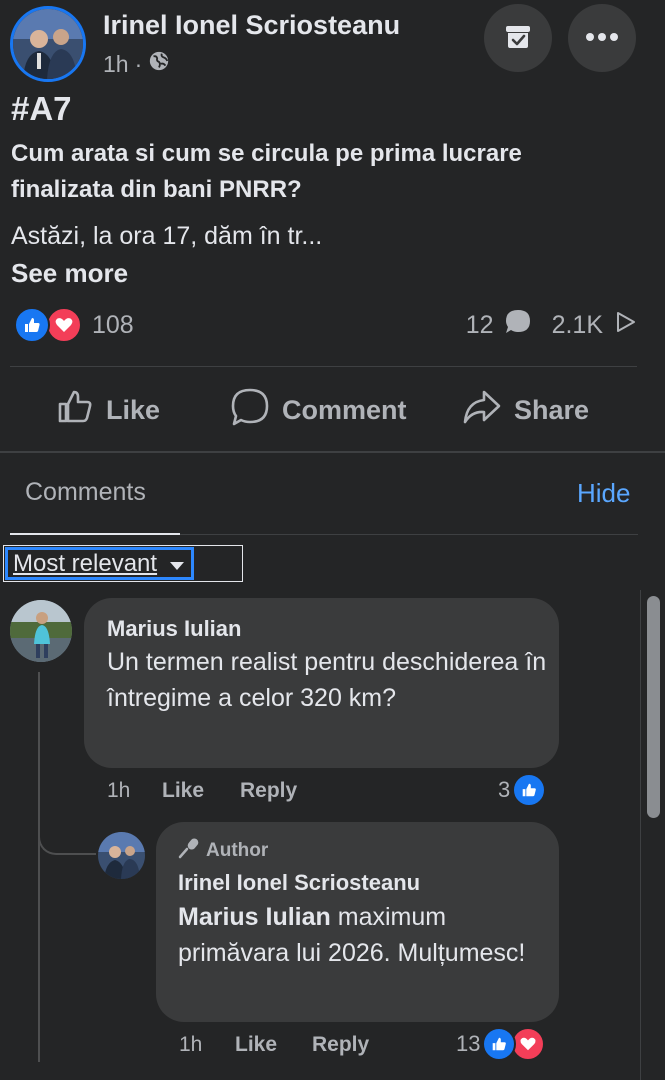 This screenshot has height=1080, width=665. What do you see at coordinates (41, 631) in the screenshot?
I see `commenter-avatar` at bounding box center [41, 631].